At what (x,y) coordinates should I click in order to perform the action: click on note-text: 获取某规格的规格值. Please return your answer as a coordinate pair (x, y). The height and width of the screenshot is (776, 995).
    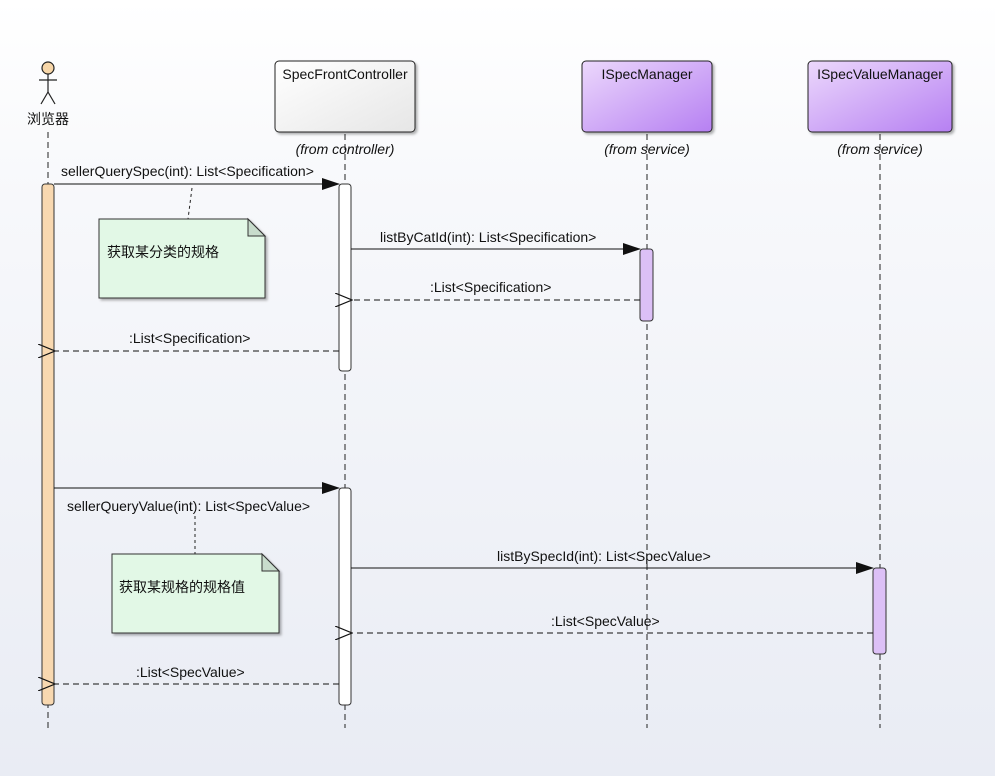
    Looking at the image, I should click on (182, 587).